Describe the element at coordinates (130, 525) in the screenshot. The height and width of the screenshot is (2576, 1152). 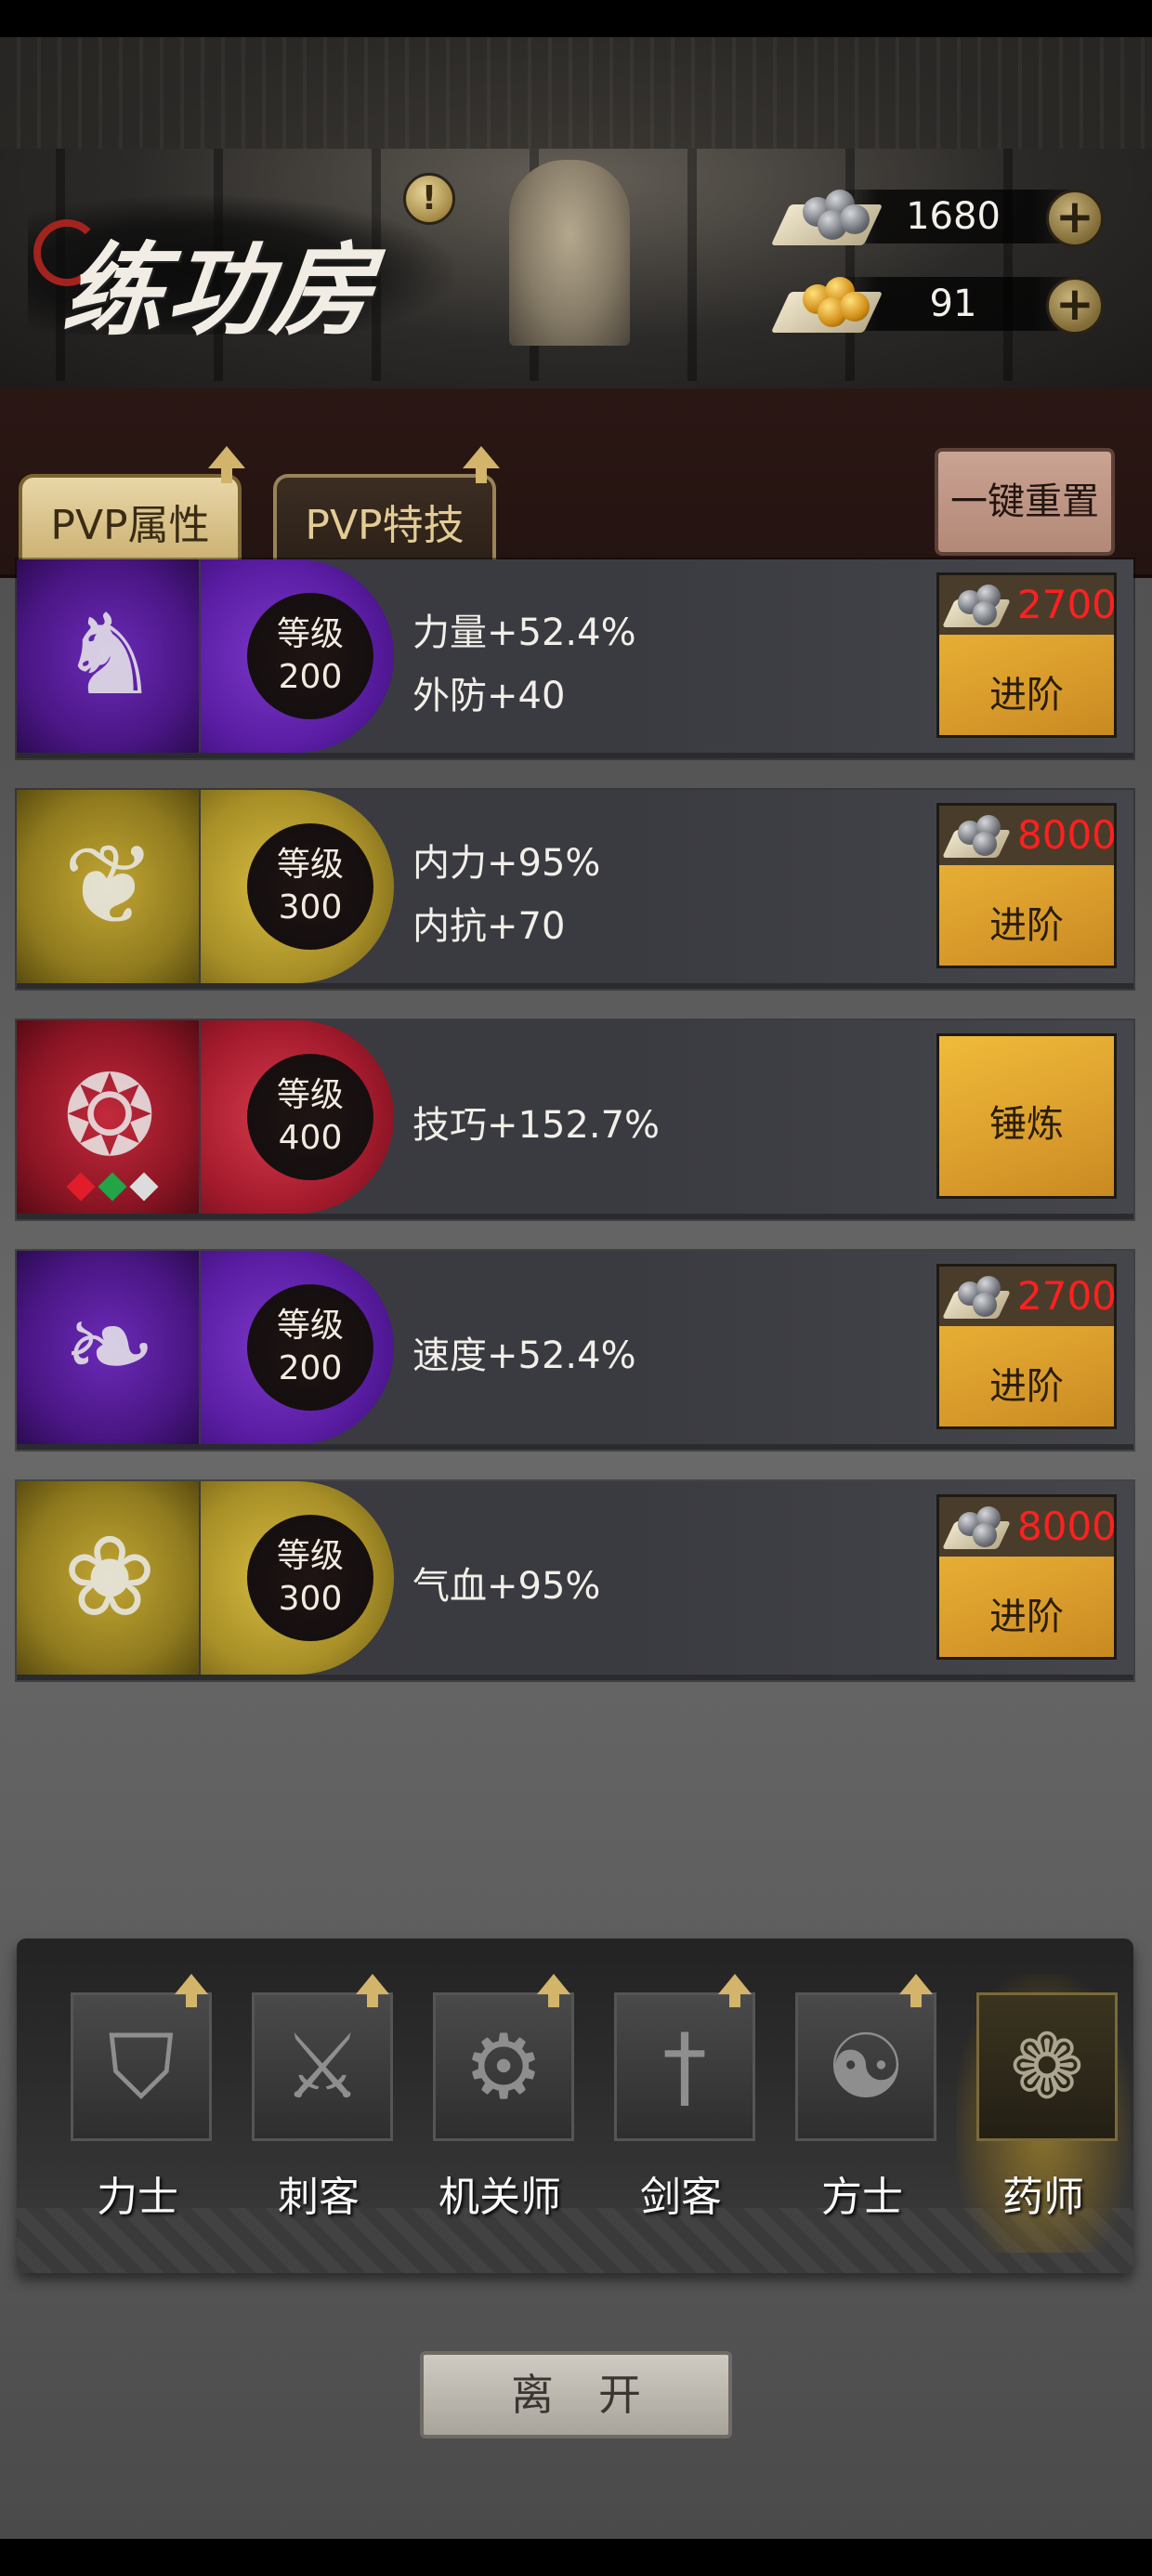
I see `tab-label: PVP属性` at that location.